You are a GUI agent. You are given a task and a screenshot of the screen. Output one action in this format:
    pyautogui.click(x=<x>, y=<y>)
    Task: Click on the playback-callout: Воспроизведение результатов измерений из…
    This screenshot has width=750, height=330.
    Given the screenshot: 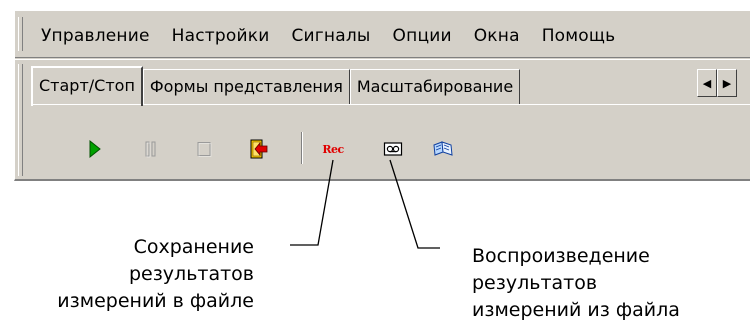 What is the action you would take?
    pyautogui.click(x=576, y=283)
    